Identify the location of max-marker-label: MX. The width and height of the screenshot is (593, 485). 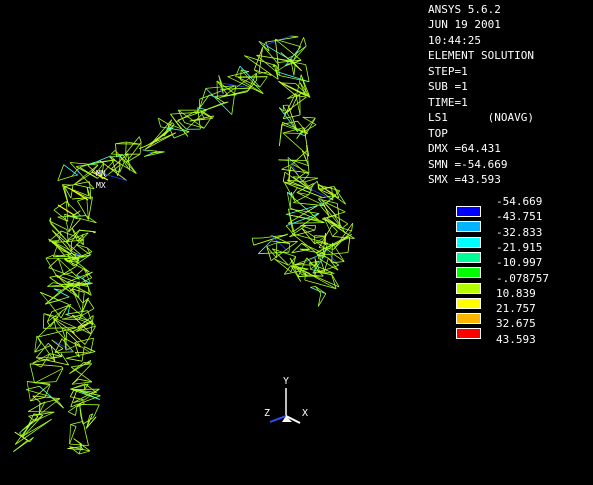
(101, 185).